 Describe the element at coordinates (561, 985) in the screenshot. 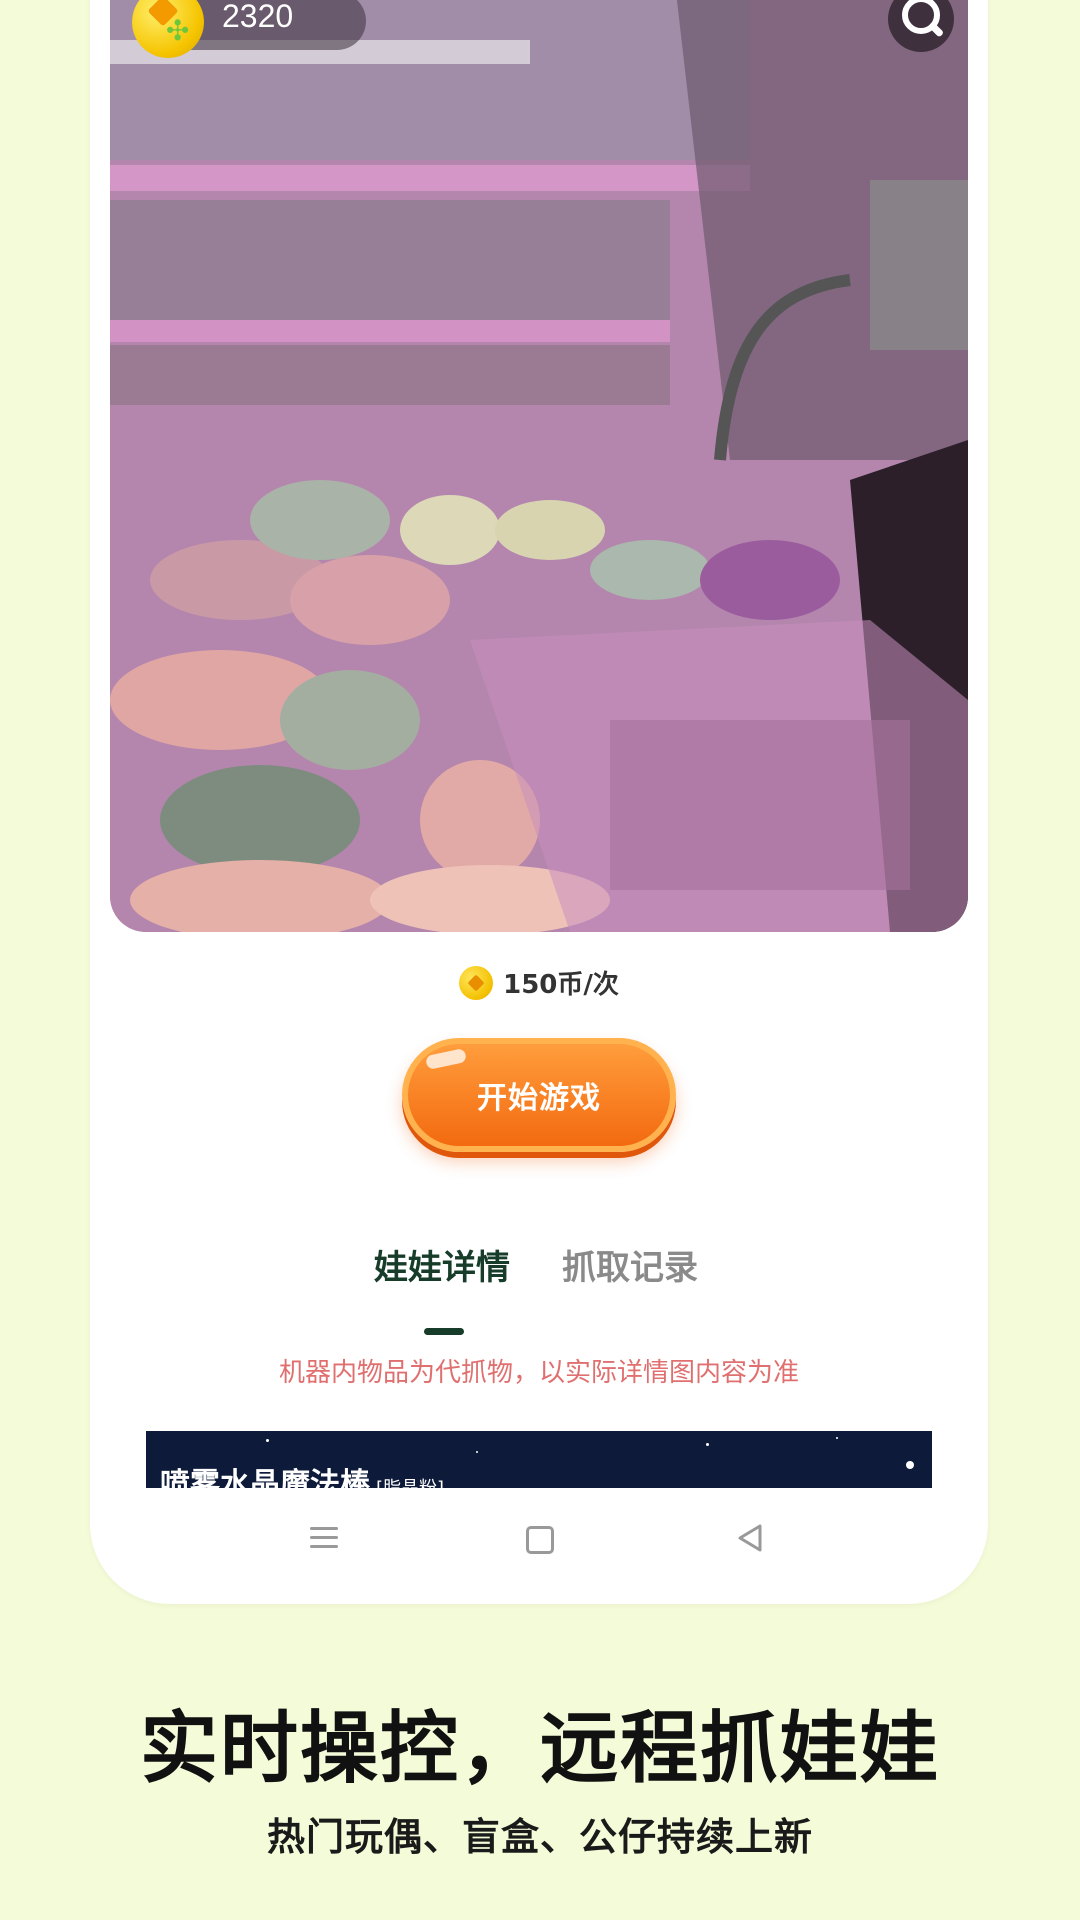

I see `price-label: 150币/次` at that location.